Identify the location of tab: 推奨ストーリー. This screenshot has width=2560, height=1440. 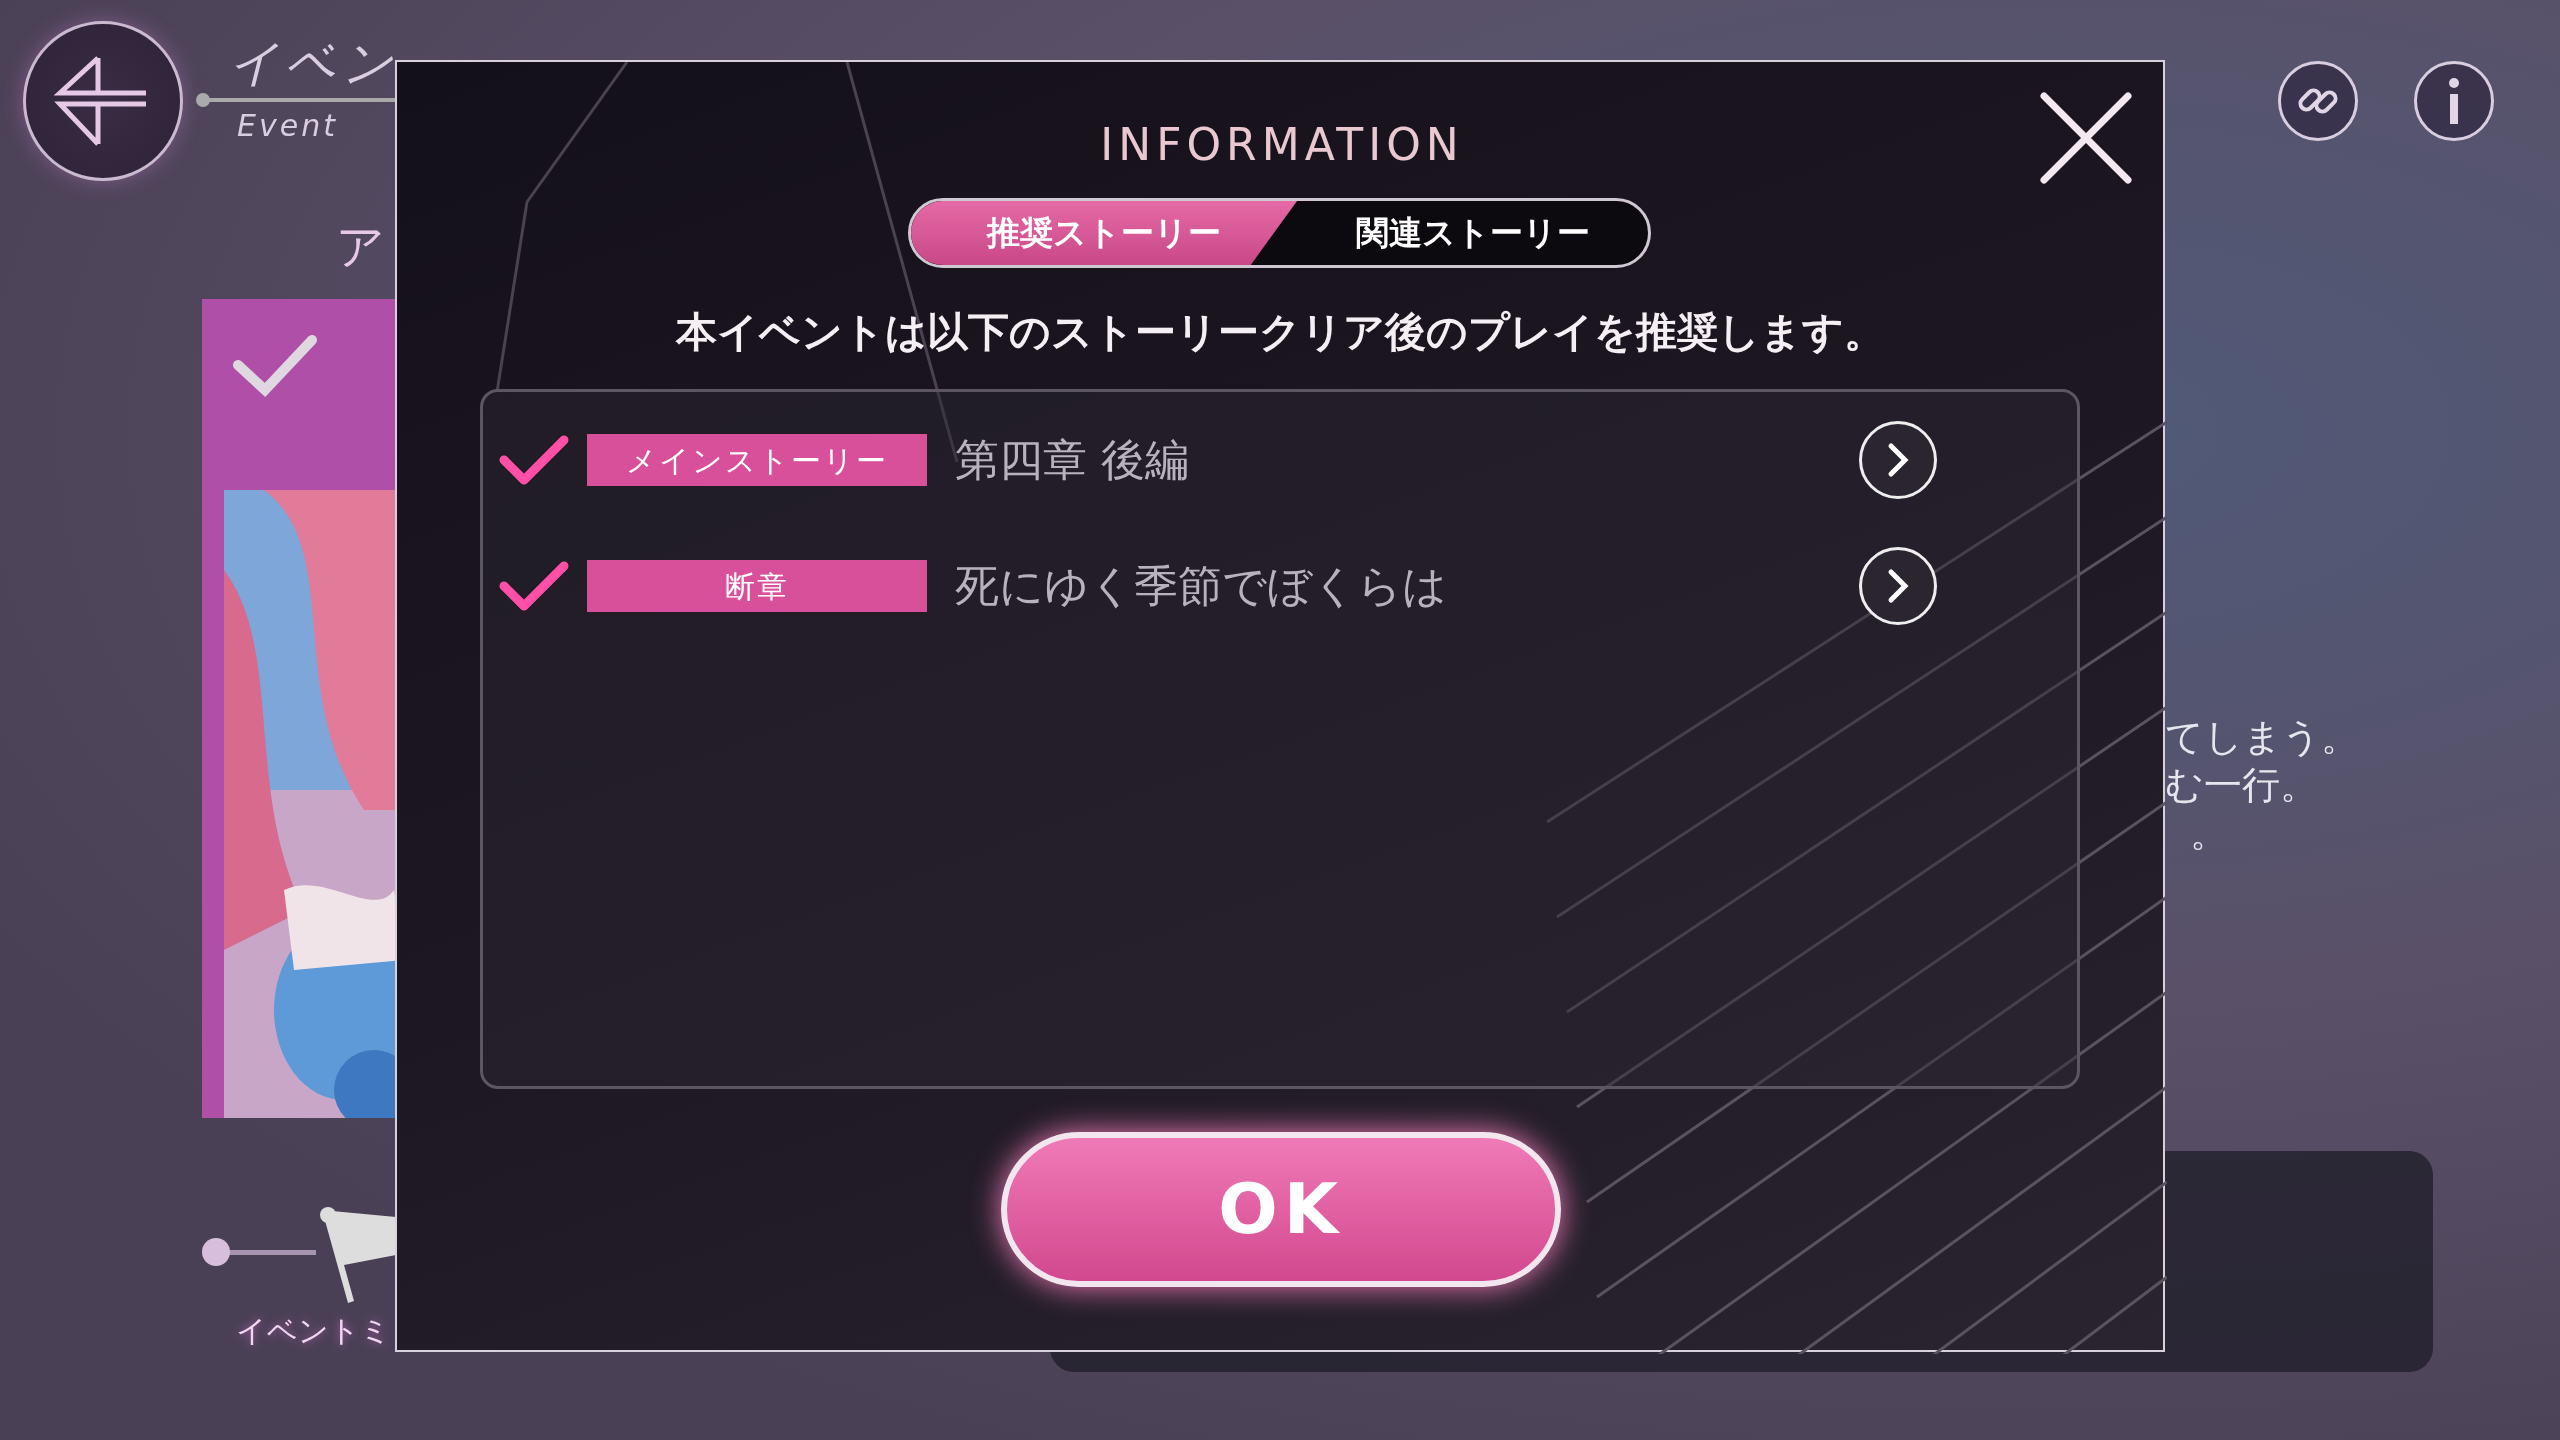
(1104, 233).